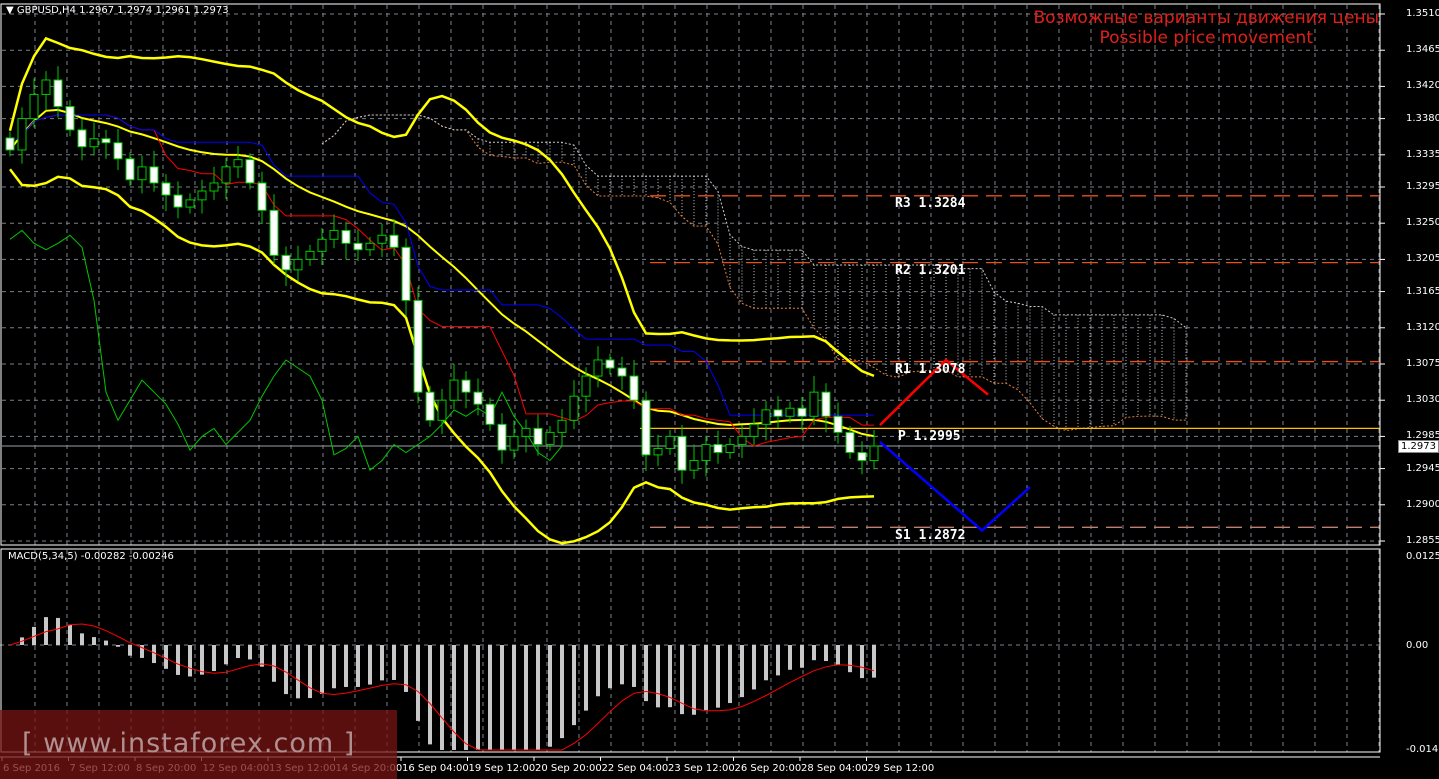 The width and height of the screenshot is (1439, 779). What do you see at coordinates (1422, 118) in the screenshot?
I see `price-tick-label: 1.3380` at bounding box center [1422, 118].